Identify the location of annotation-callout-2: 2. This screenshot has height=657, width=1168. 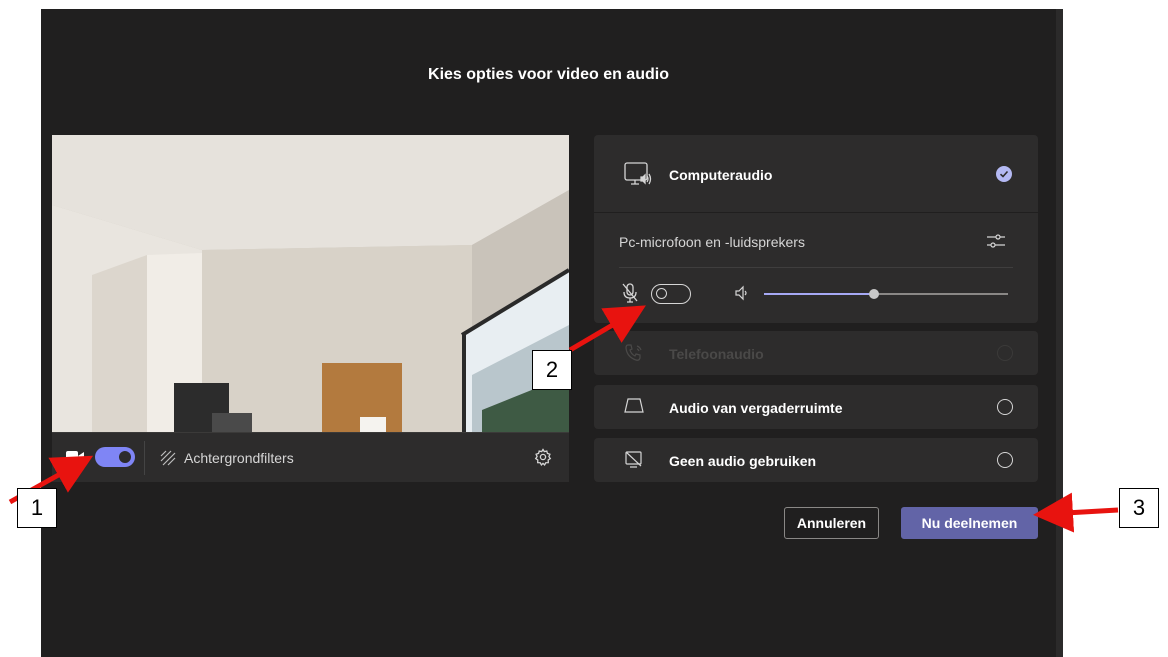
(552, 370).